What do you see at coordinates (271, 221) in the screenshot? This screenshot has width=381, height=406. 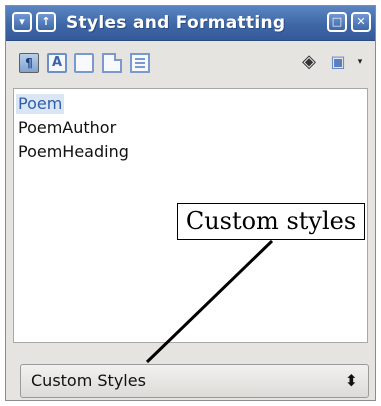 I see `annotation-callout: Custom styles` at bounding box center [271, 221].